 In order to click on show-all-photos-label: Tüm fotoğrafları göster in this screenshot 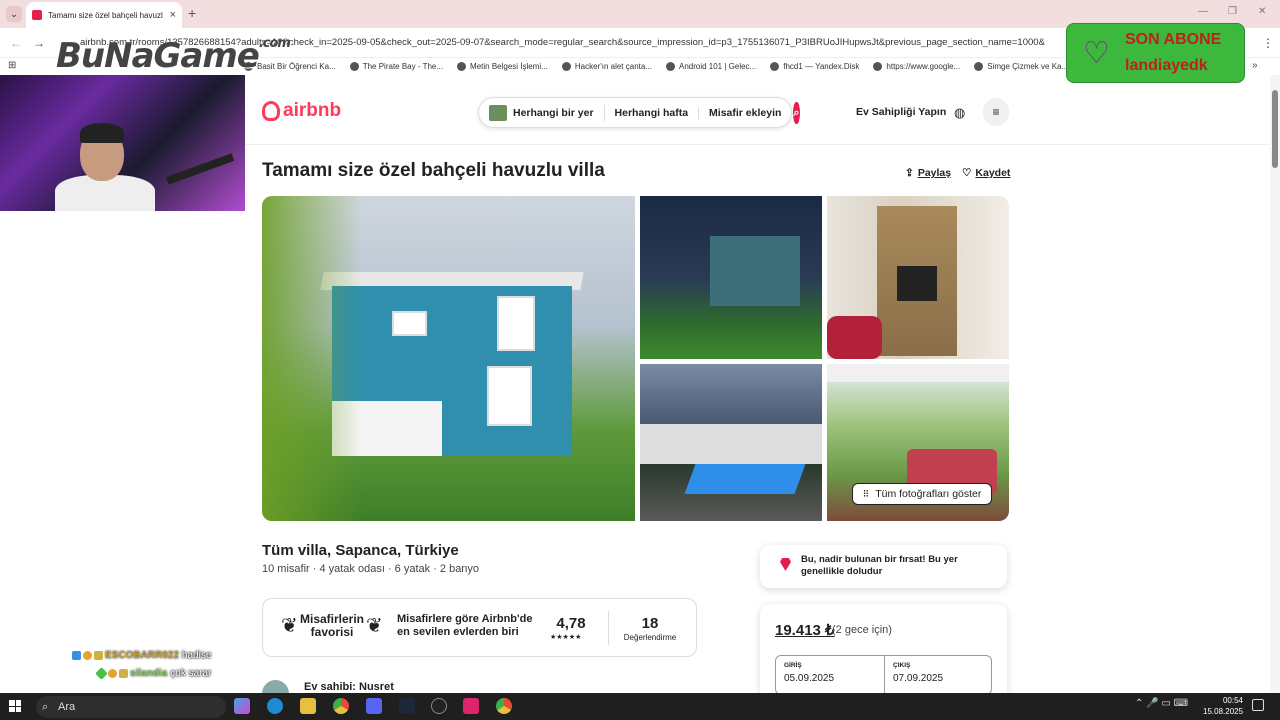, I will do `click(928, 494)`.